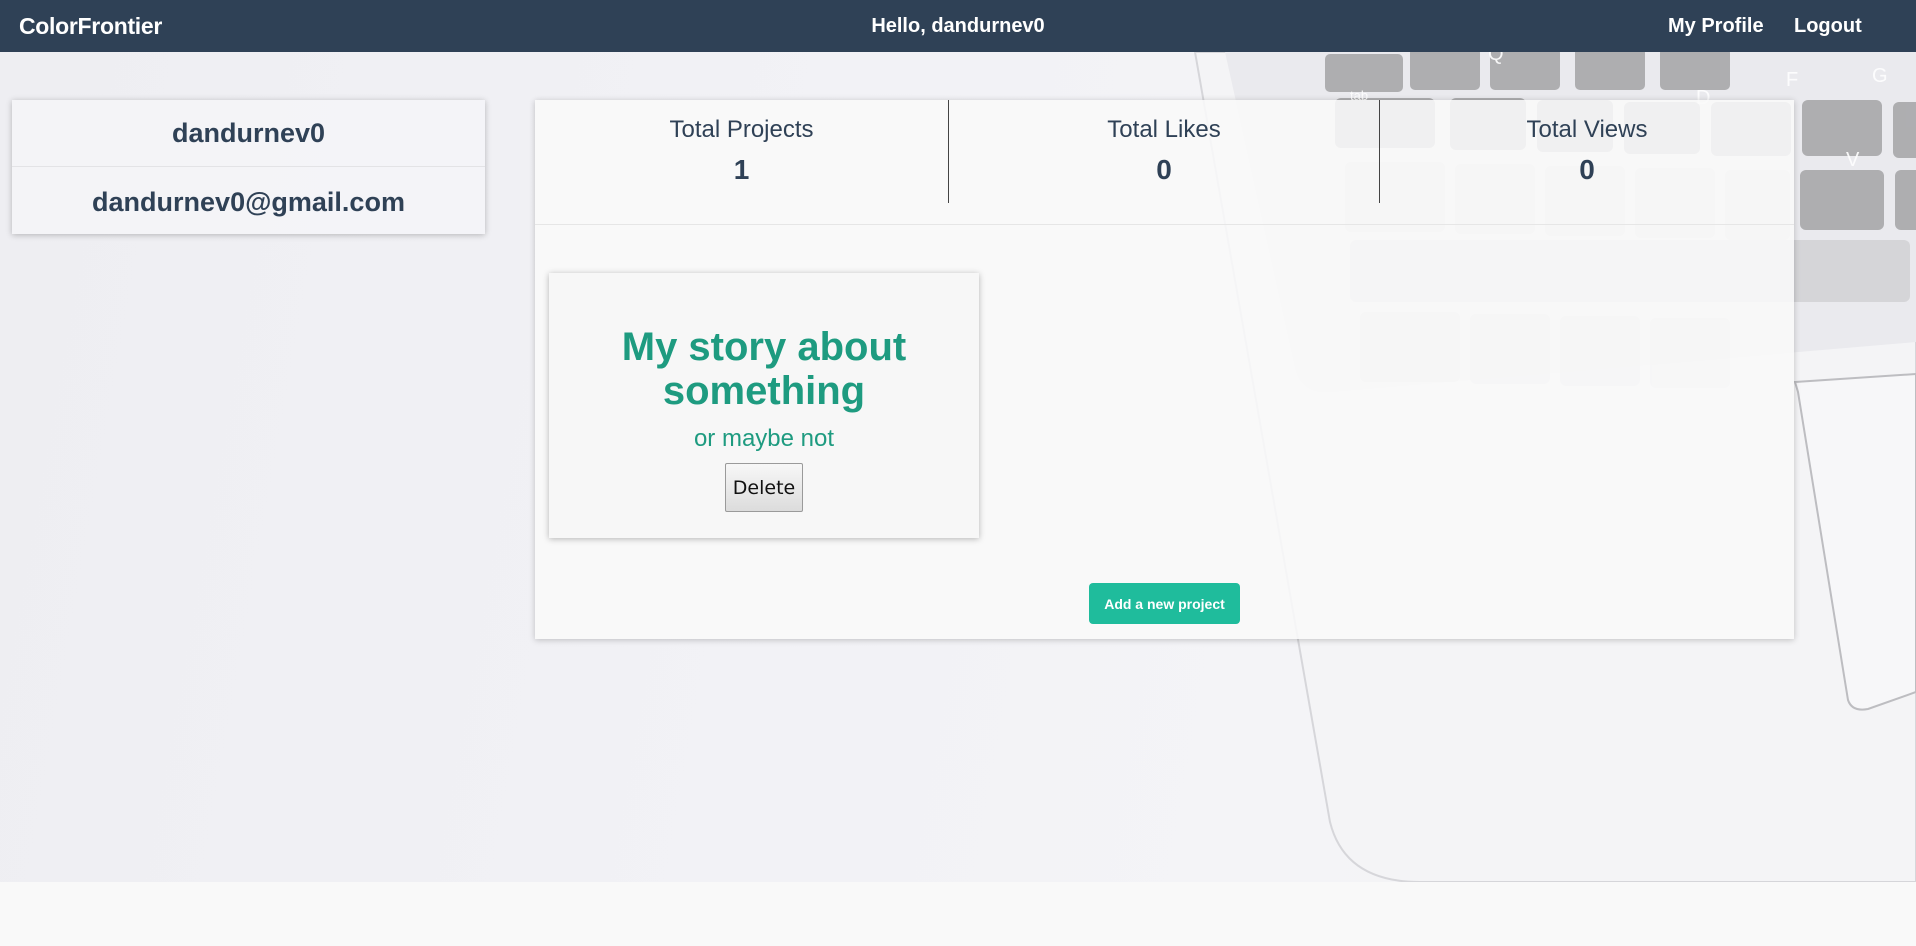  I want to click on project-title: My story about something, so click(764, 369).